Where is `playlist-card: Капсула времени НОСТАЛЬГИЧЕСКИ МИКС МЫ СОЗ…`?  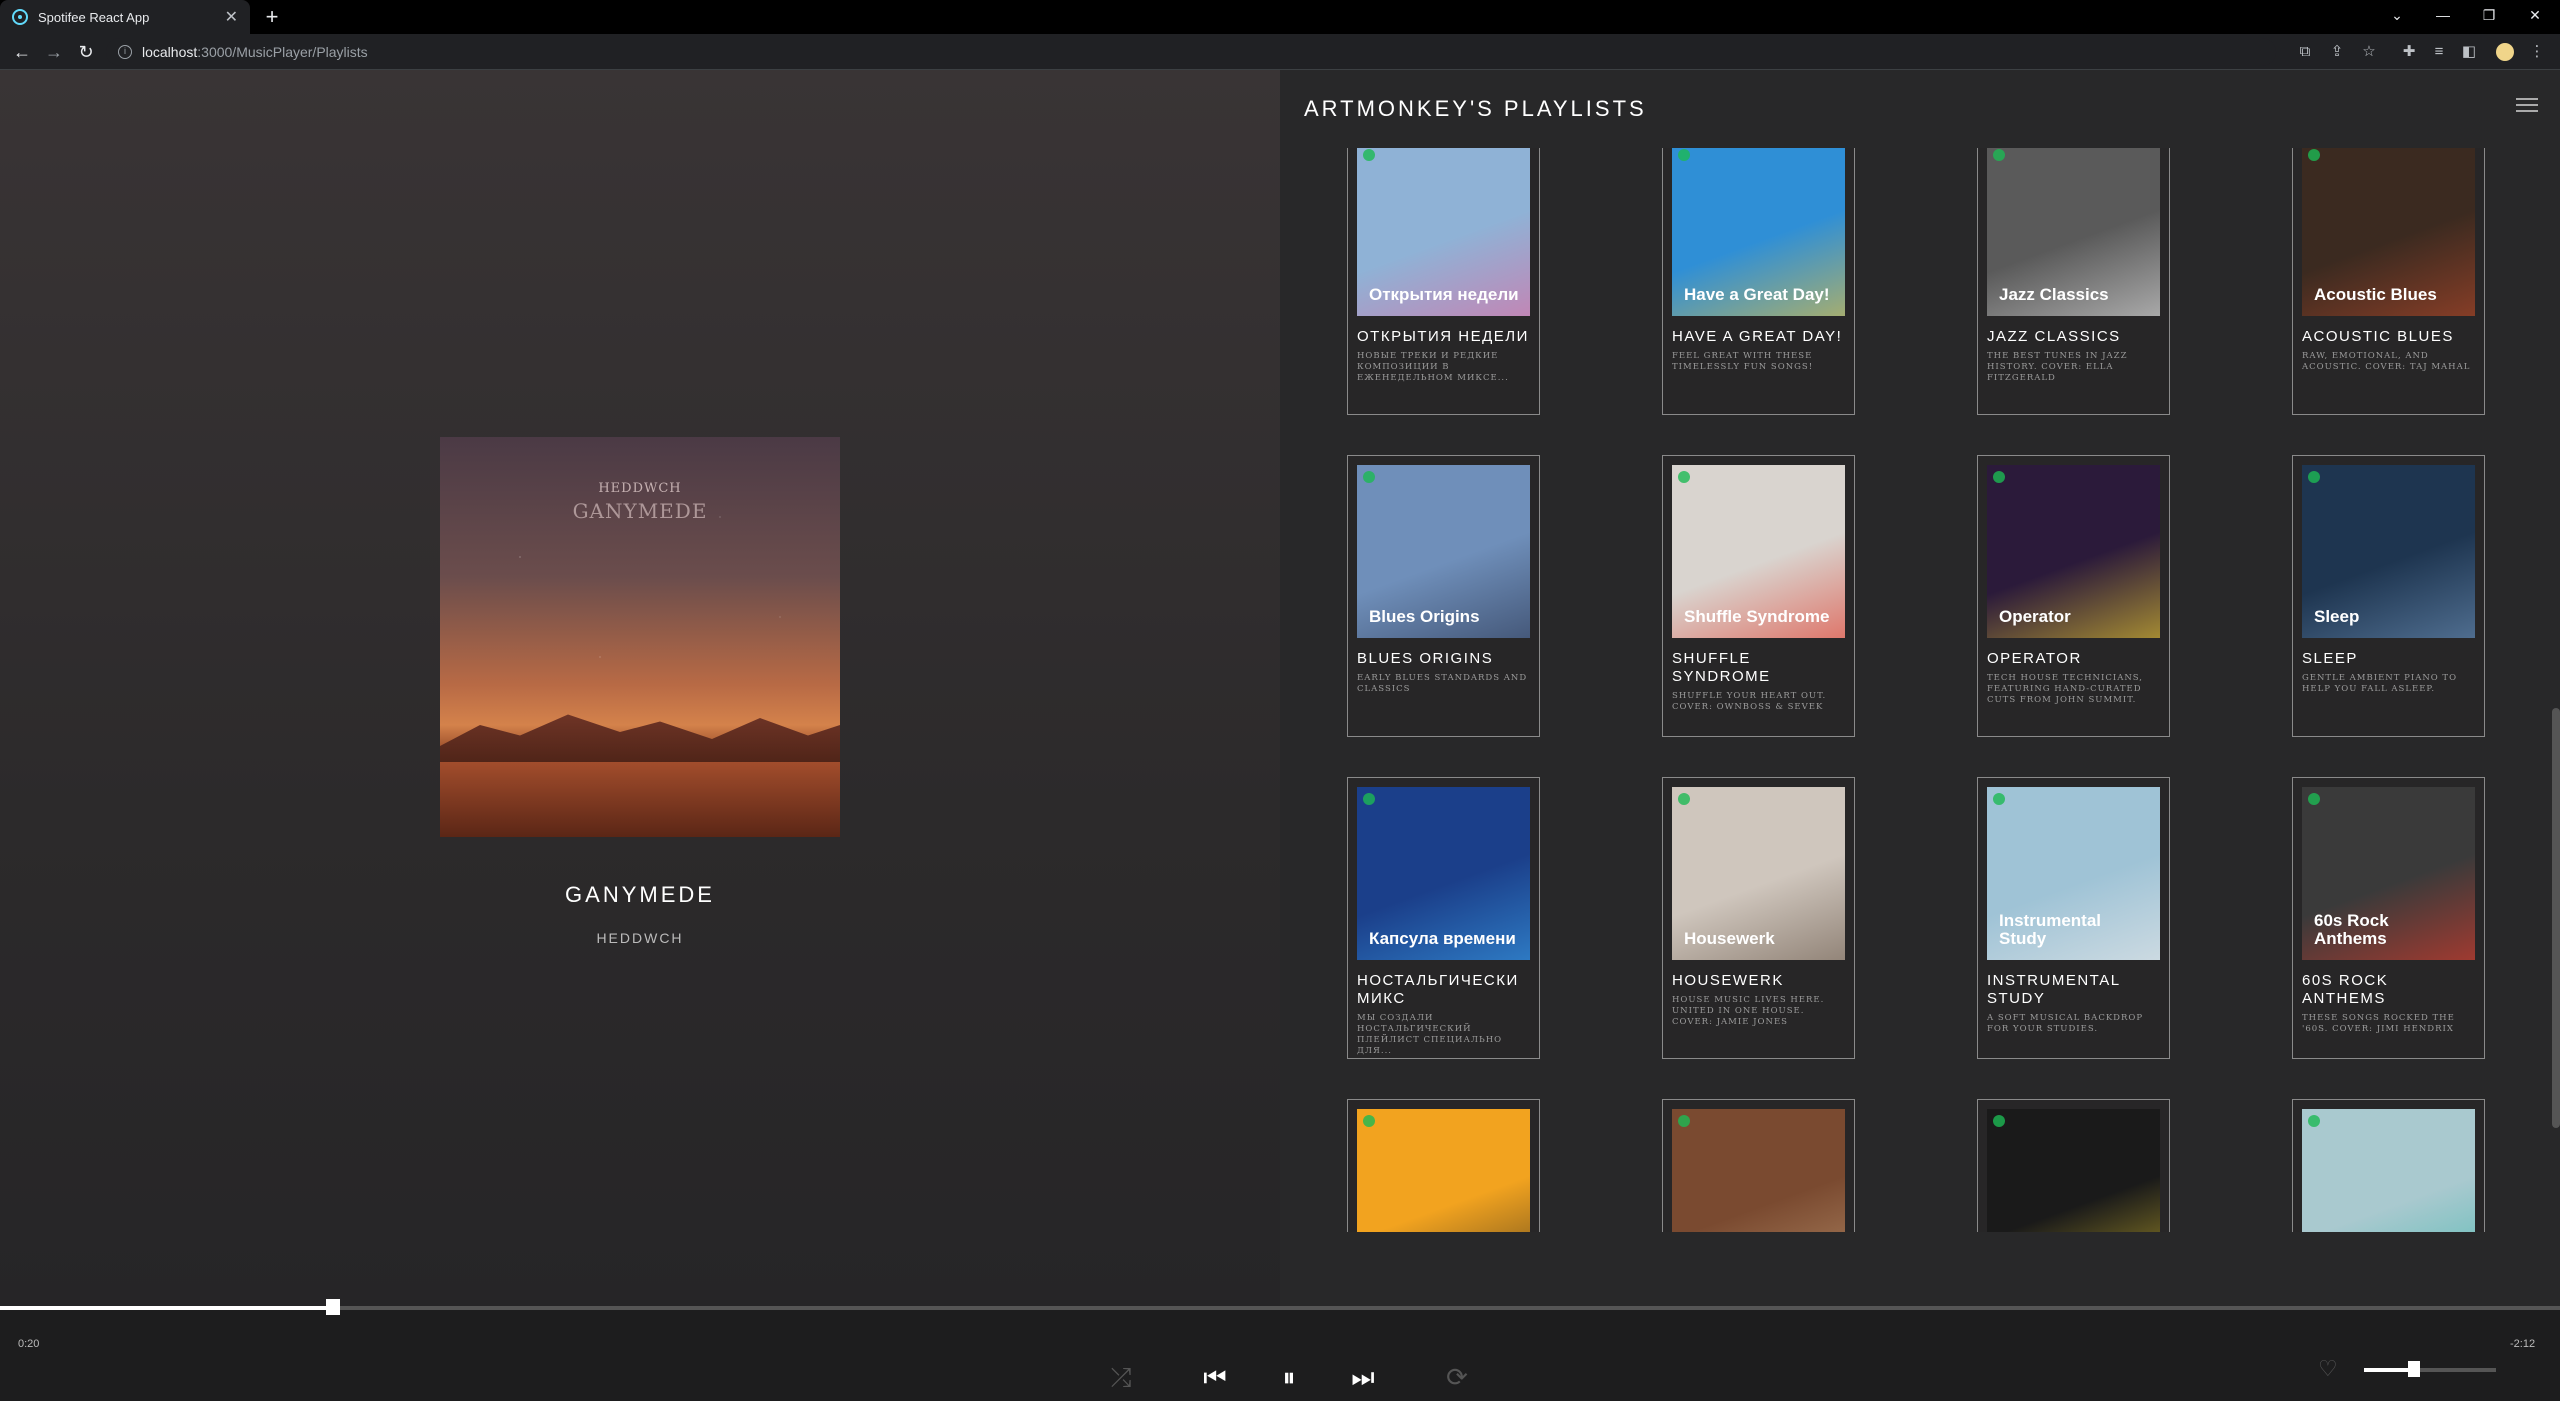 playlist-card: Капсула времени НОСТАЛЬГИЧЕСКИ МИКС МЫ СОЗ… is located at coordinates (1443, 918).